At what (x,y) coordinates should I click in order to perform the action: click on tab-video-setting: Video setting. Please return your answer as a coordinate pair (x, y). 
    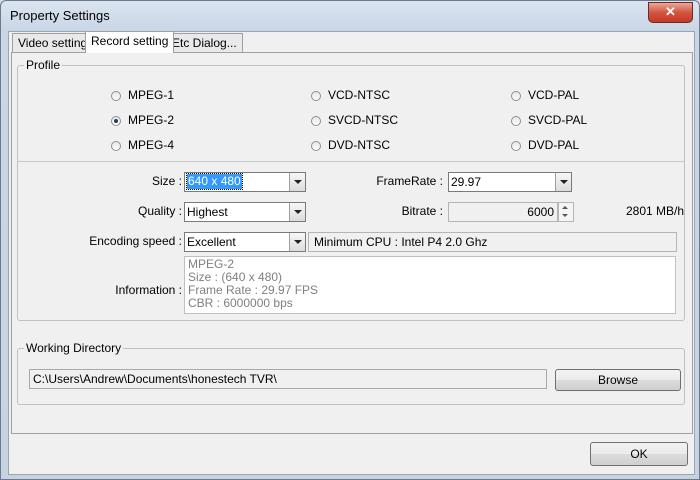
    Looking at the image, I should click on (53, 43).